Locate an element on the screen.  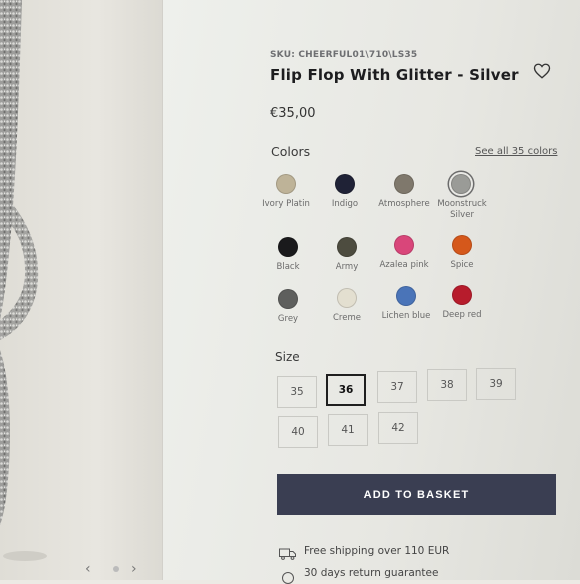
truck-icon is located at coordinates (287, 554).